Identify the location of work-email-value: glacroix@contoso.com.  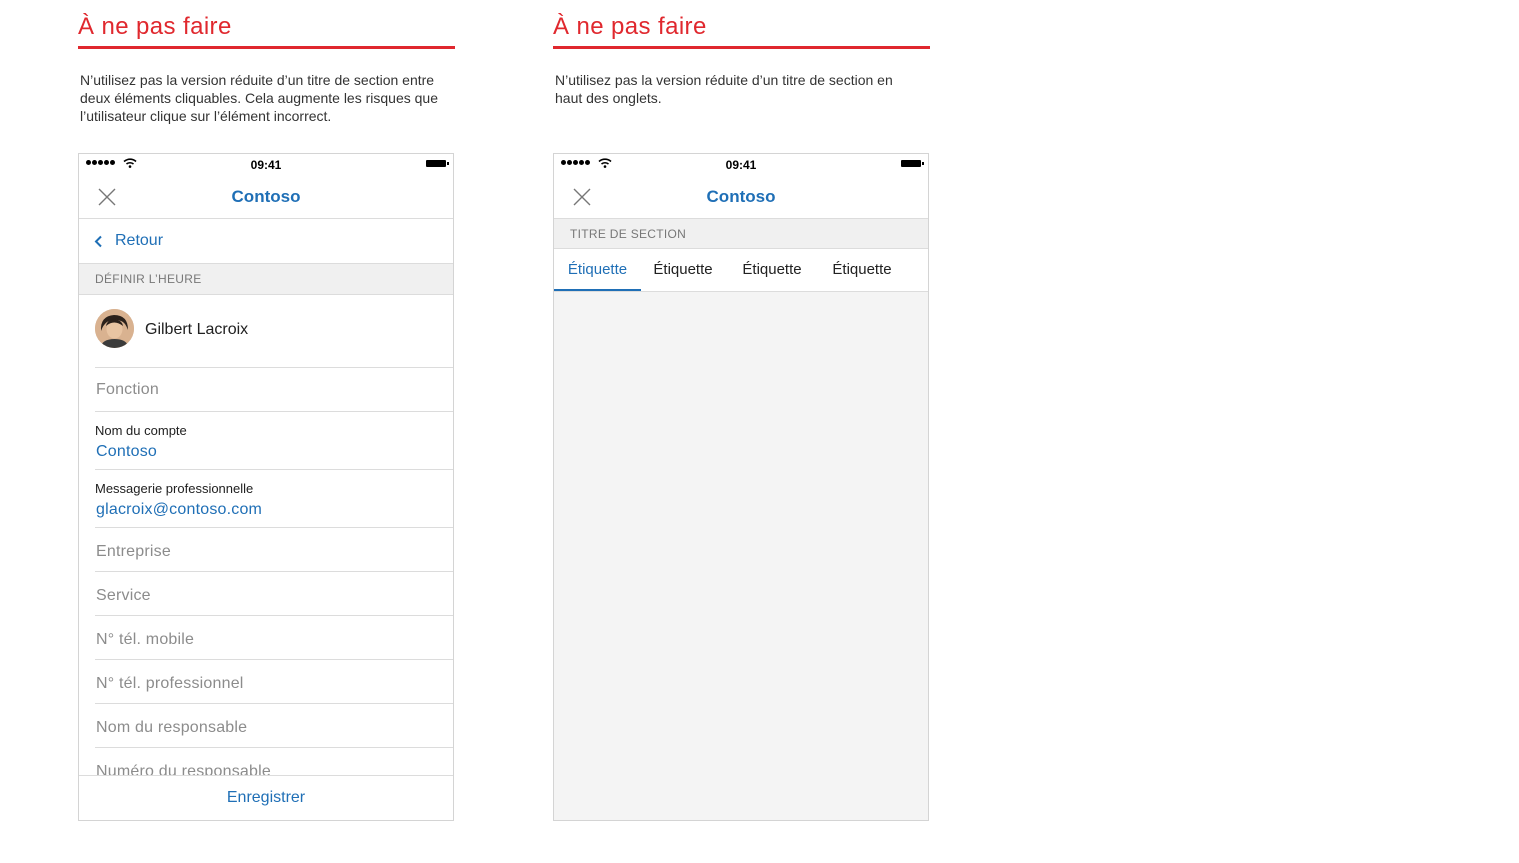
(179, 509).